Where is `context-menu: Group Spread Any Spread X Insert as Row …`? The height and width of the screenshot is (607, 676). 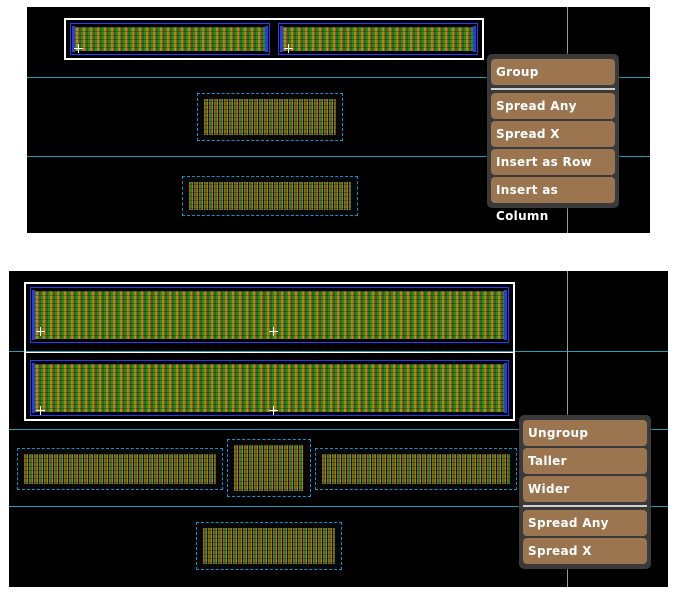 context-menu: Group Spread Any Spread X Insert as Row … is located at coordinates (553, 138).